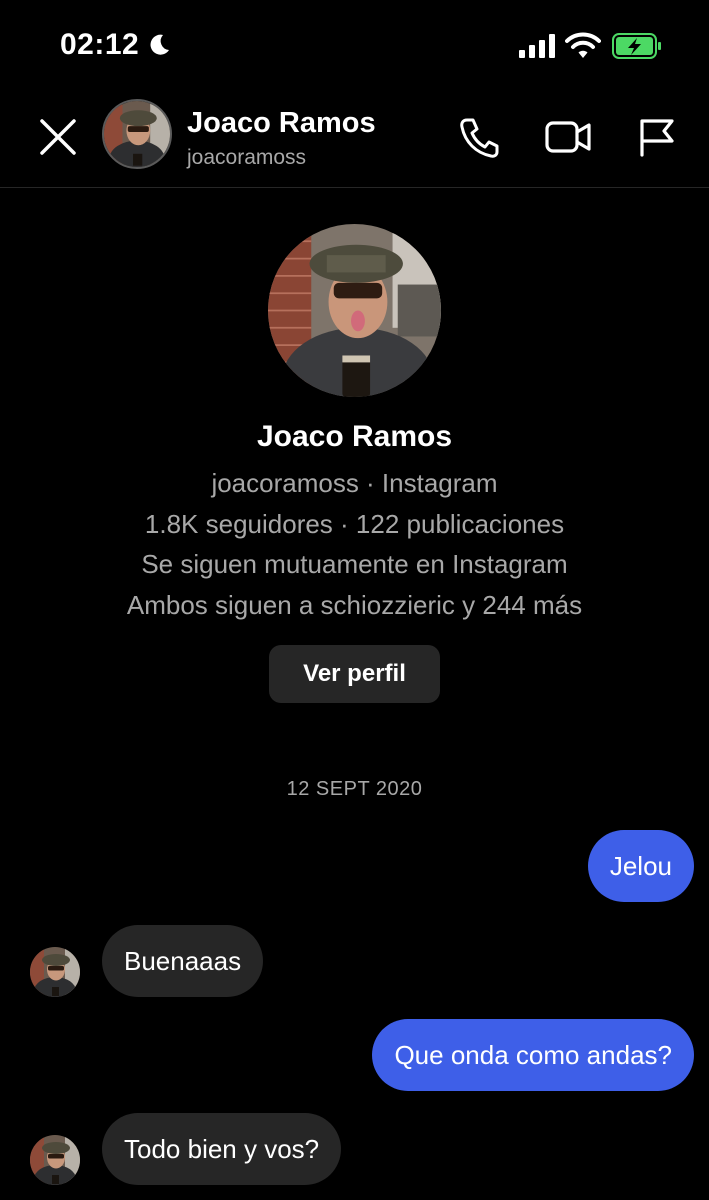 Image resolution: width=709 pixels, height=1200 pixels. Describe the element at coordinates (640, 866) in the screenshot. I see `message-bubble-outgoing: Jelou` at that location.